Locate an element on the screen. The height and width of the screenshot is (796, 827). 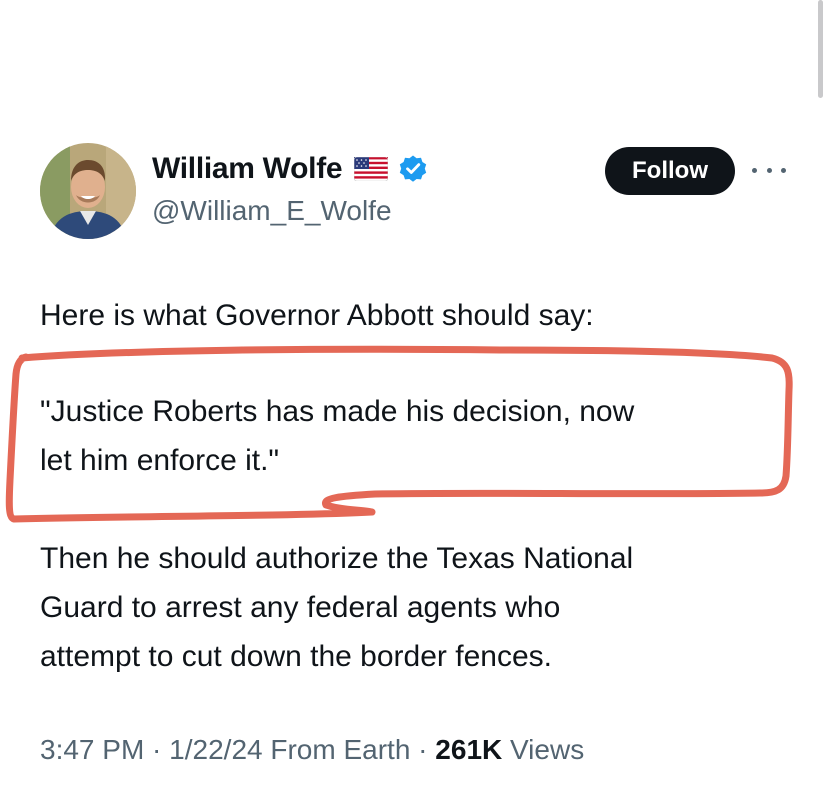
follow-button: Follow is located at coordinates (670, 171).